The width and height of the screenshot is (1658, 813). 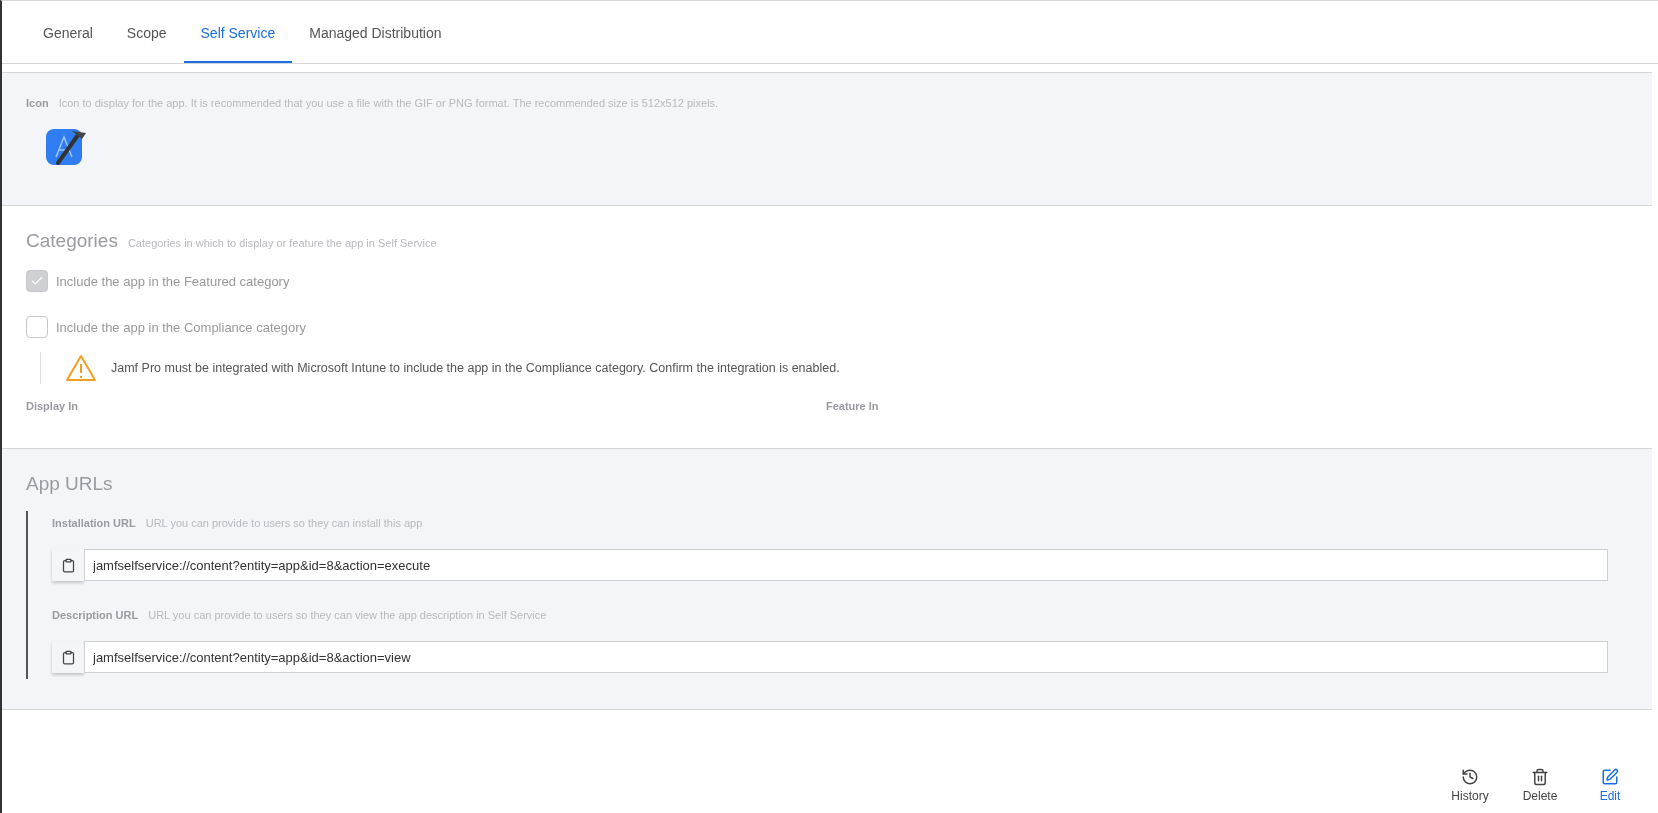 What do you see at coordinates (52, 406) in the screenshot?
I see `column-header: Display In` at bounding box center [52, 406].